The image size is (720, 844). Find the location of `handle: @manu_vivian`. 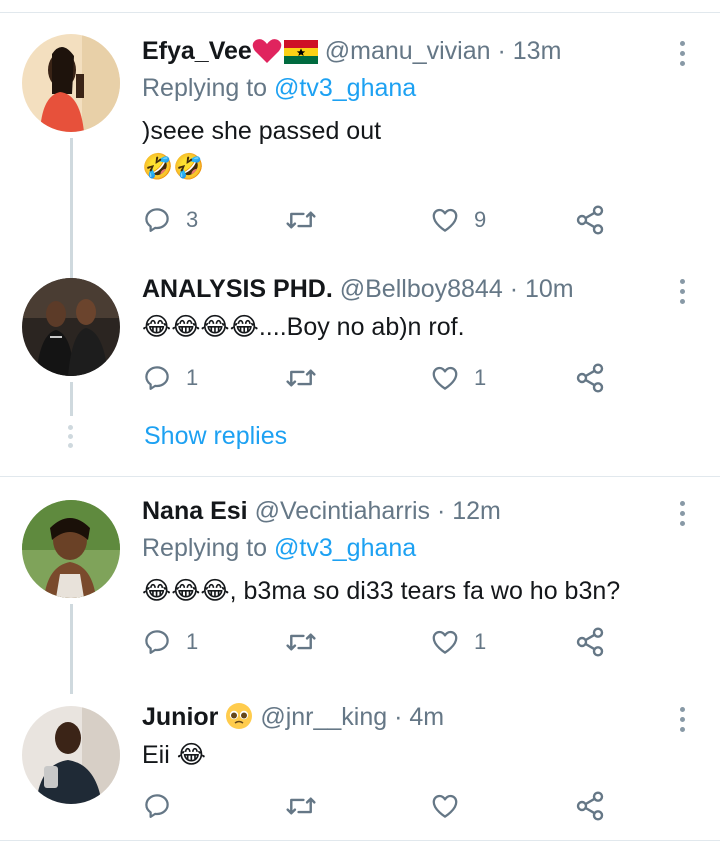

handle: @manu_vivian is located at coordinates (408, 51).